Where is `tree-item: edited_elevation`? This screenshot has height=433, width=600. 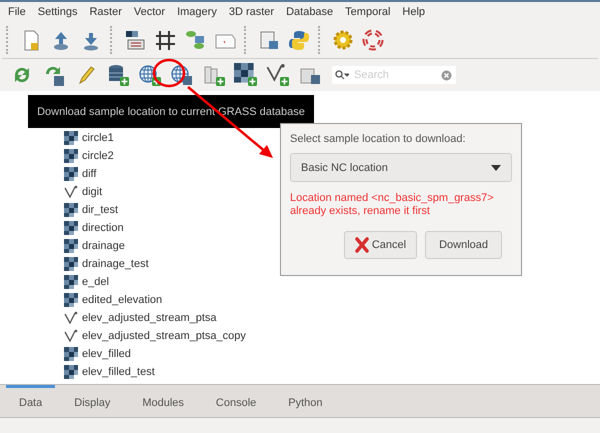
tree-item: edited_elevation is located at coordinates (122, 300).